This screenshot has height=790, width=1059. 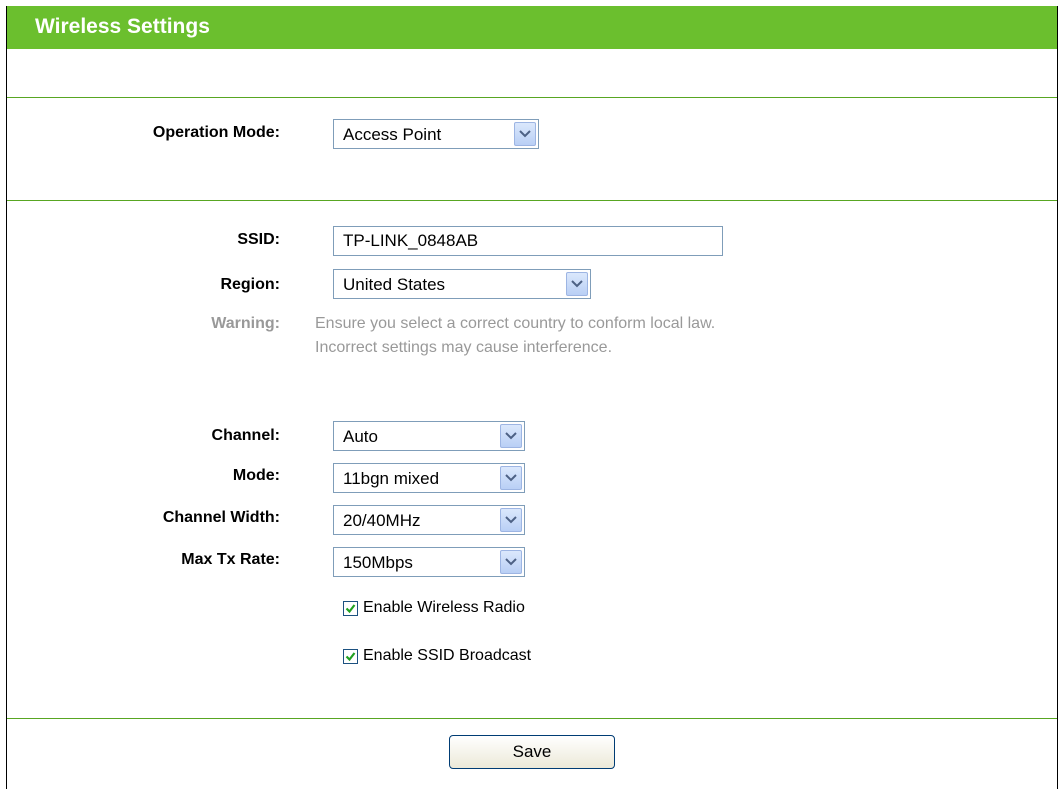 What do you see at coordinates (429, 436) in the screenshot?
I see `channel-select: Auto` at bounding box center [429, 436].